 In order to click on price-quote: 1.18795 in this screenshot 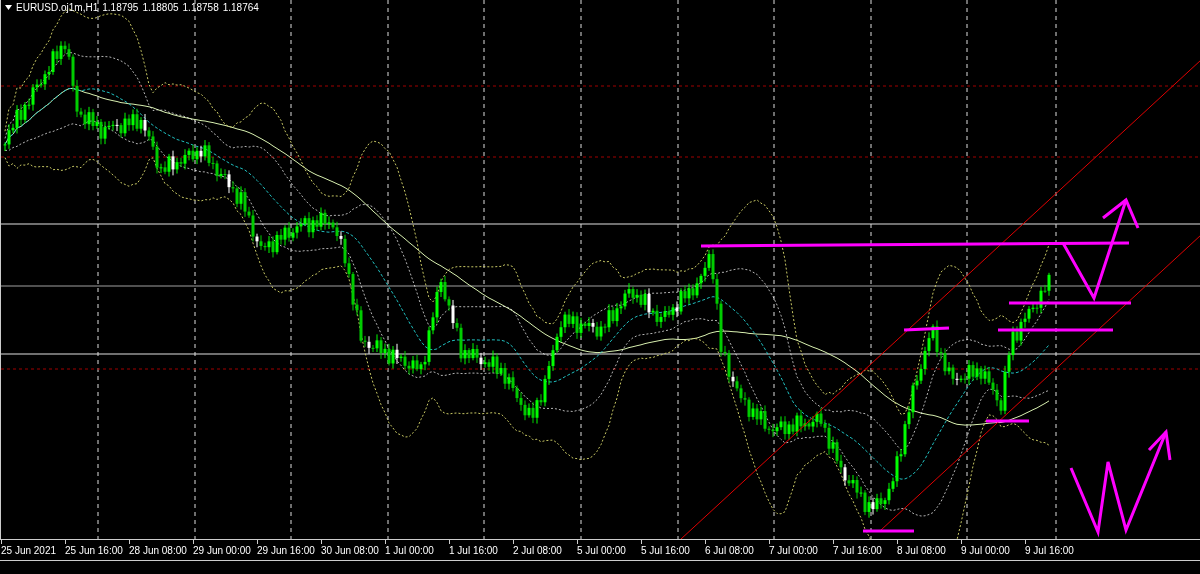, I will do `click(120, 7)`.